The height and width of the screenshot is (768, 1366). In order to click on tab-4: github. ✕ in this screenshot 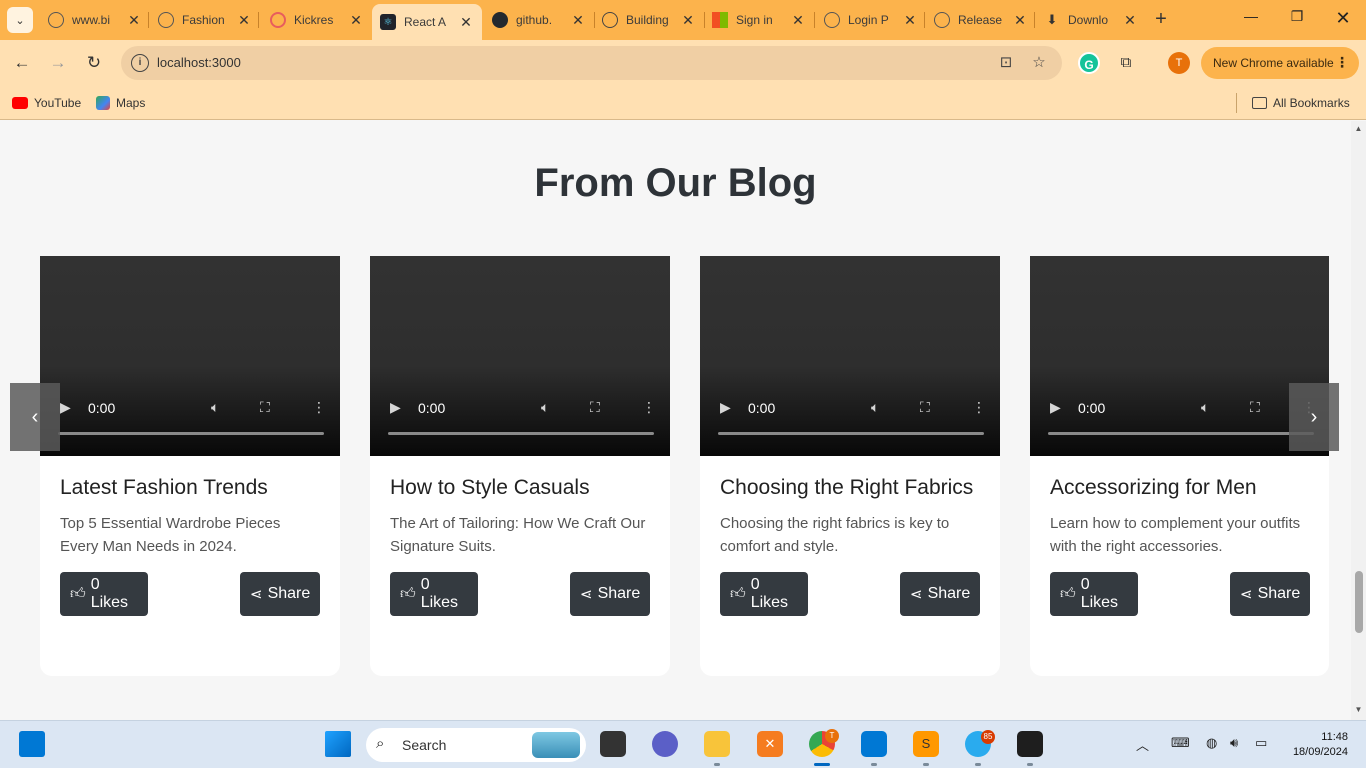, I will do `click(539, 20)`.